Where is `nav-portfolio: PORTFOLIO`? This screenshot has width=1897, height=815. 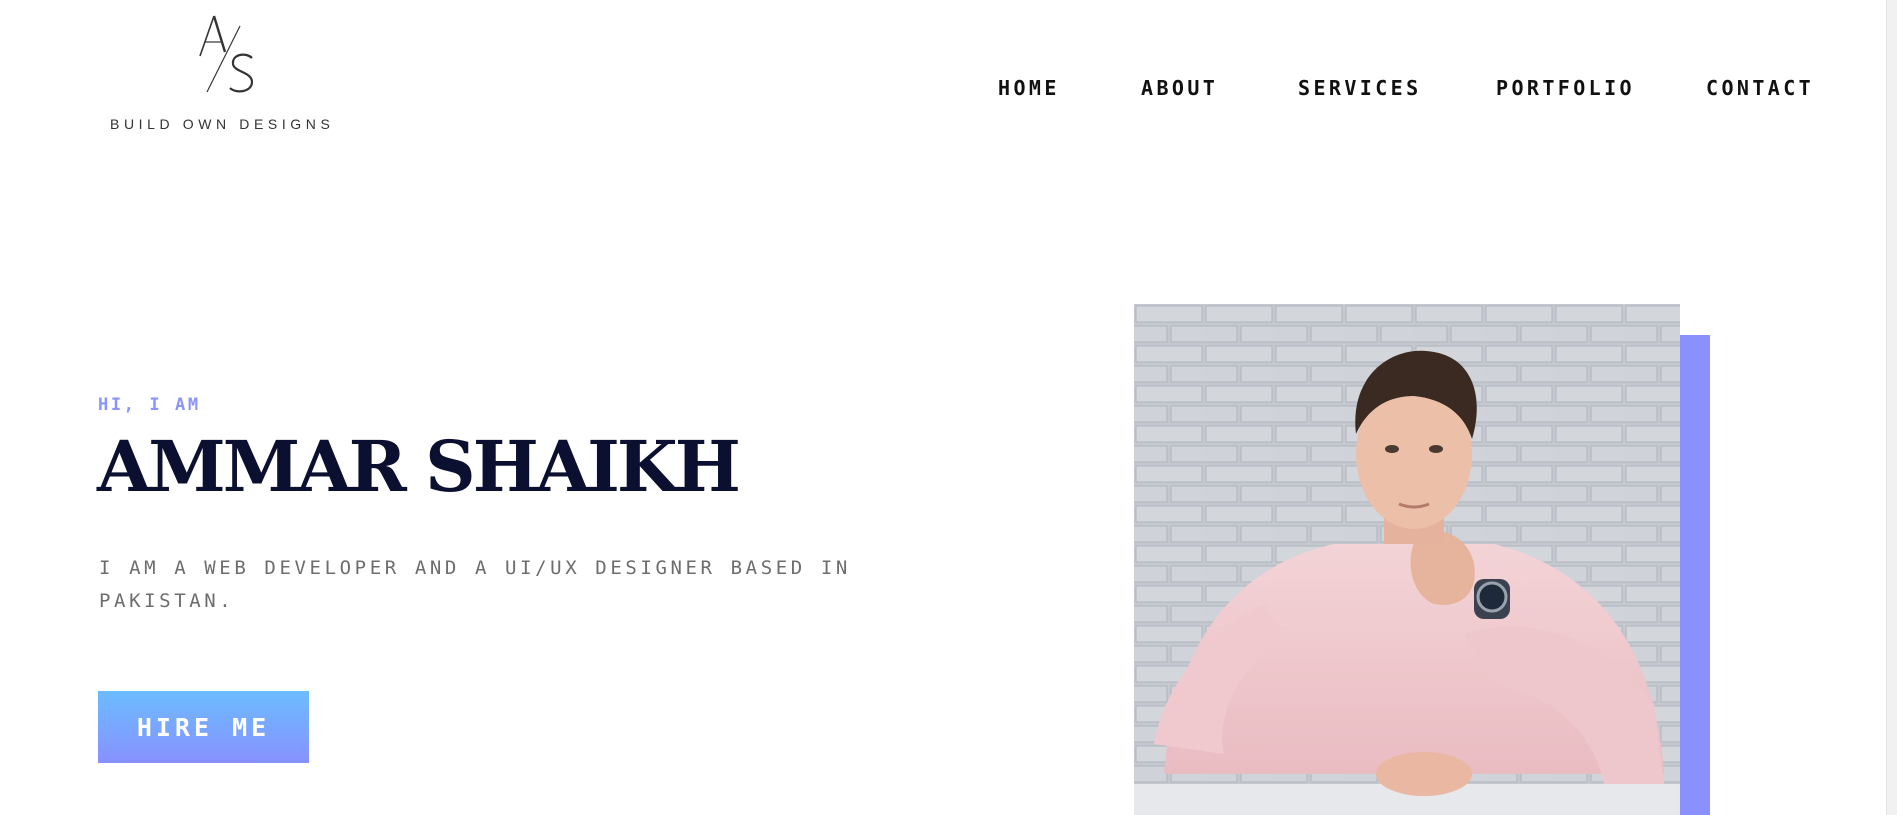
nav-portfolio: PORTFOLIO is located at coordinates (1565, 88).